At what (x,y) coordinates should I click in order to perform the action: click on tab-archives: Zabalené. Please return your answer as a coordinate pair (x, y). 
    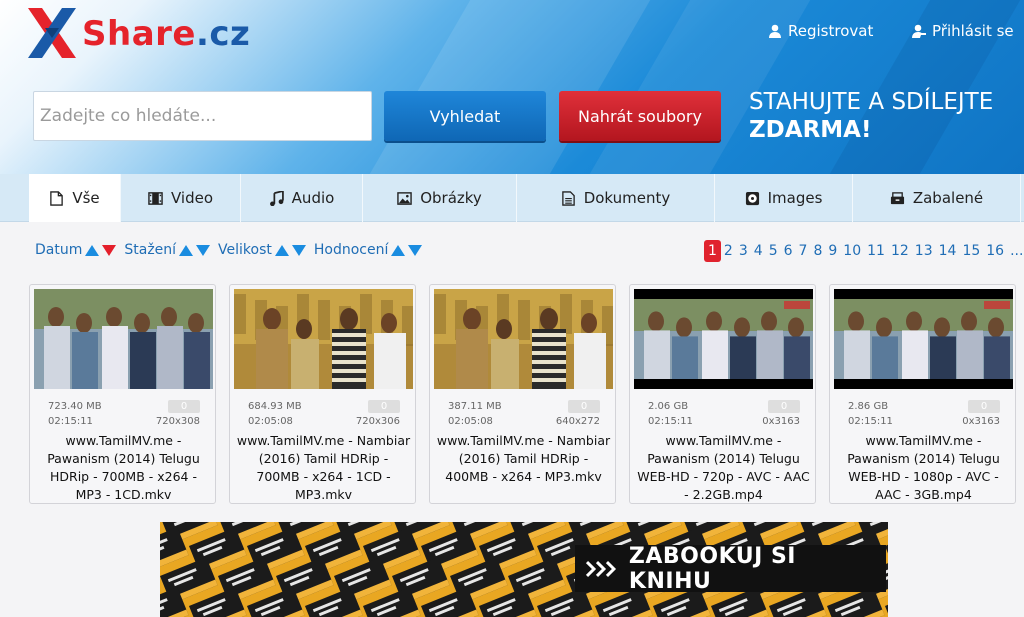
    Looking at the image, I should click on (937, 198).